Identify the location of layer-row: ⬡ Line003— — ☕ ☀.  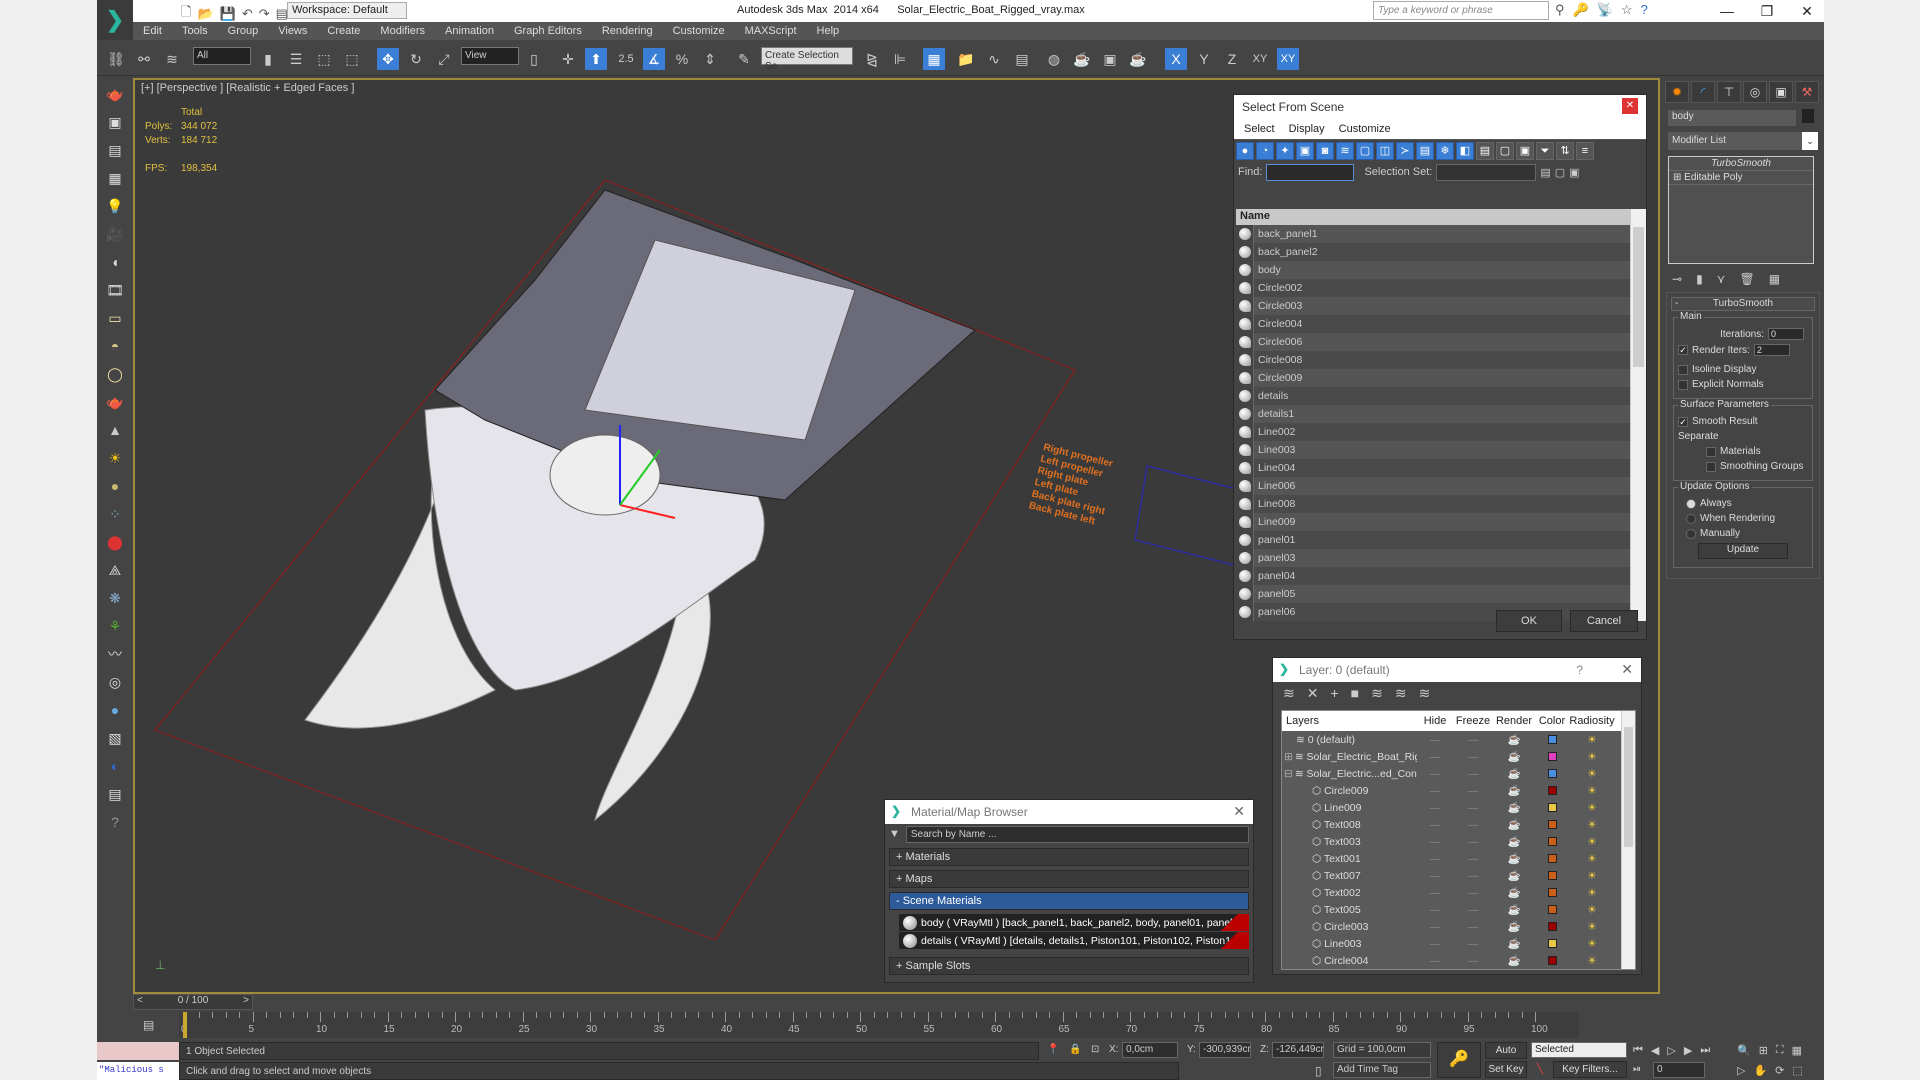
(1458, 943).